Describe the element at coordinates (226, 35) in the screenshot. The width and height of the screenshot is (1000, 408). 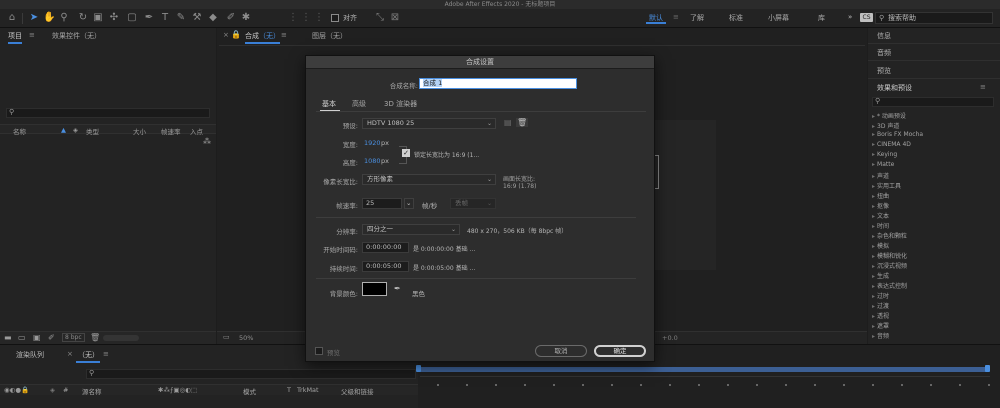
I see `close-icon: ×` at that location.